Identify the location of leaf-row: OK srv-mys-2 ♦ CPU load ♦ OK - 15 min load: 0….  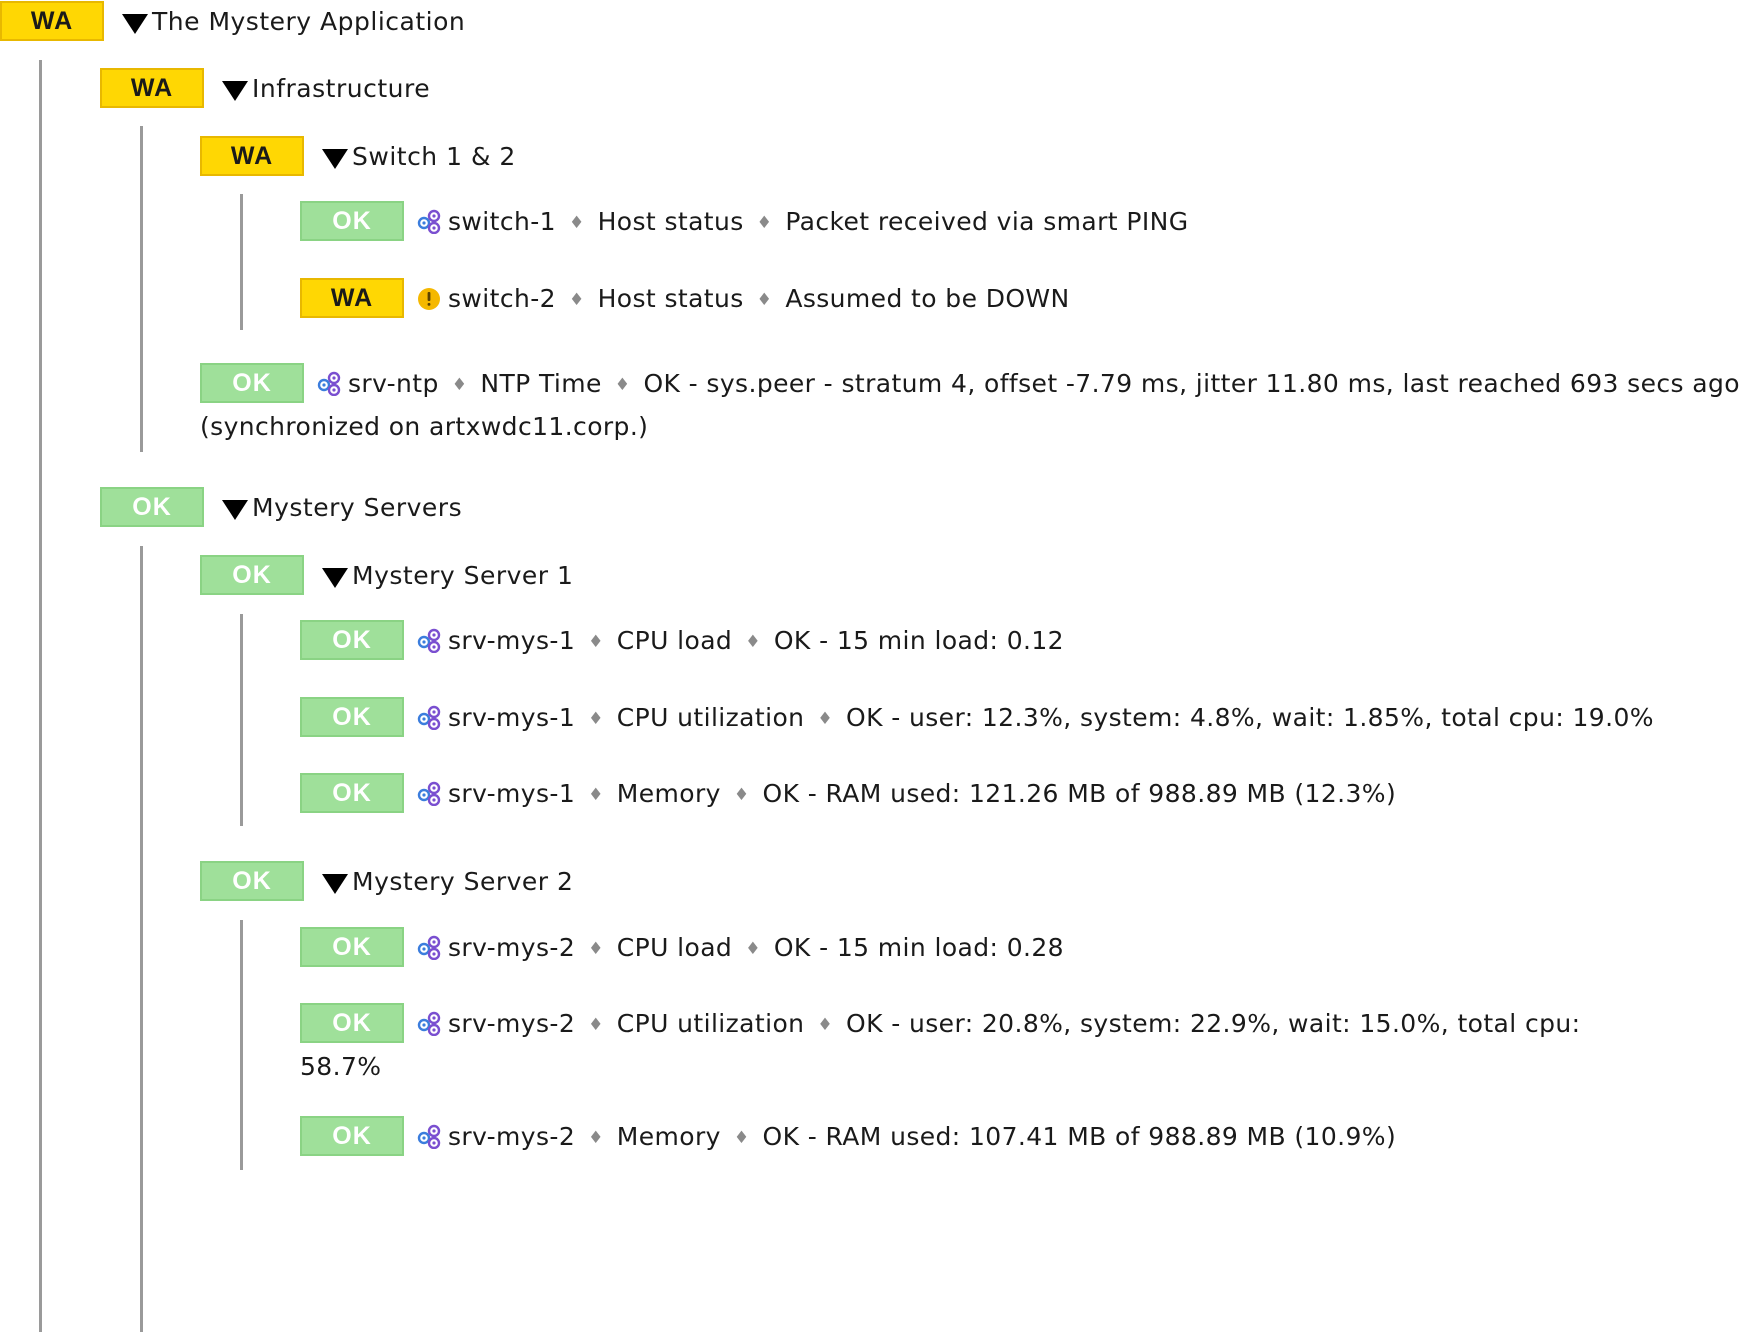
(1020, 949).